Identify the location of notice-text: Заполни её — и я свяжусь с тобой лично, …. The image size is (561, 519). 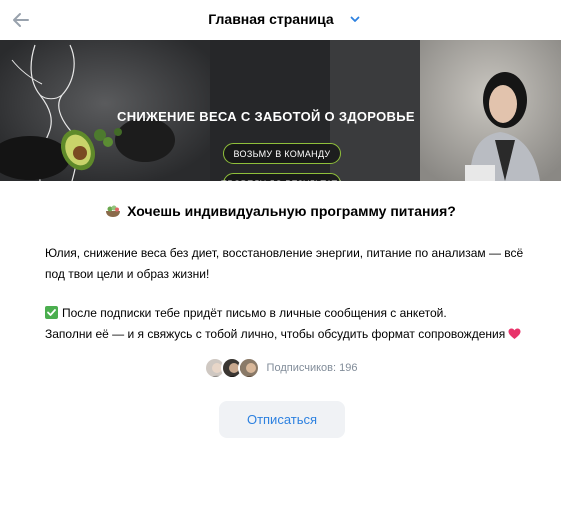
(275, 334).